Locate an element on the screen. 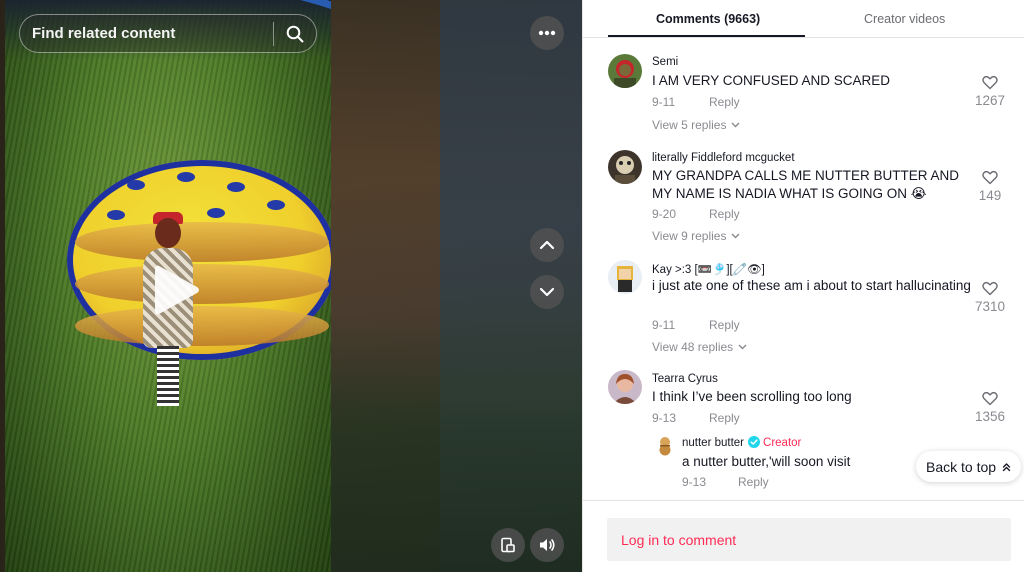  comment-text: I think I’ve been scrolling too long is located at coordinates (752, 396).